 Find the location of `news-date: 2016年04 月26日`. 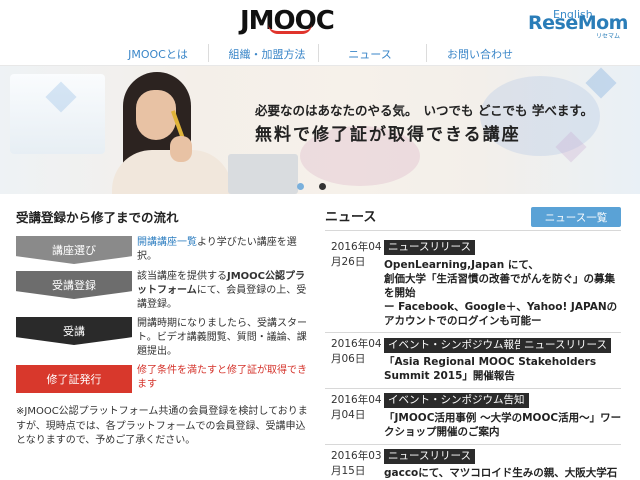

news-date: 2016年04 月26日 is located at coordinates (356, 255).